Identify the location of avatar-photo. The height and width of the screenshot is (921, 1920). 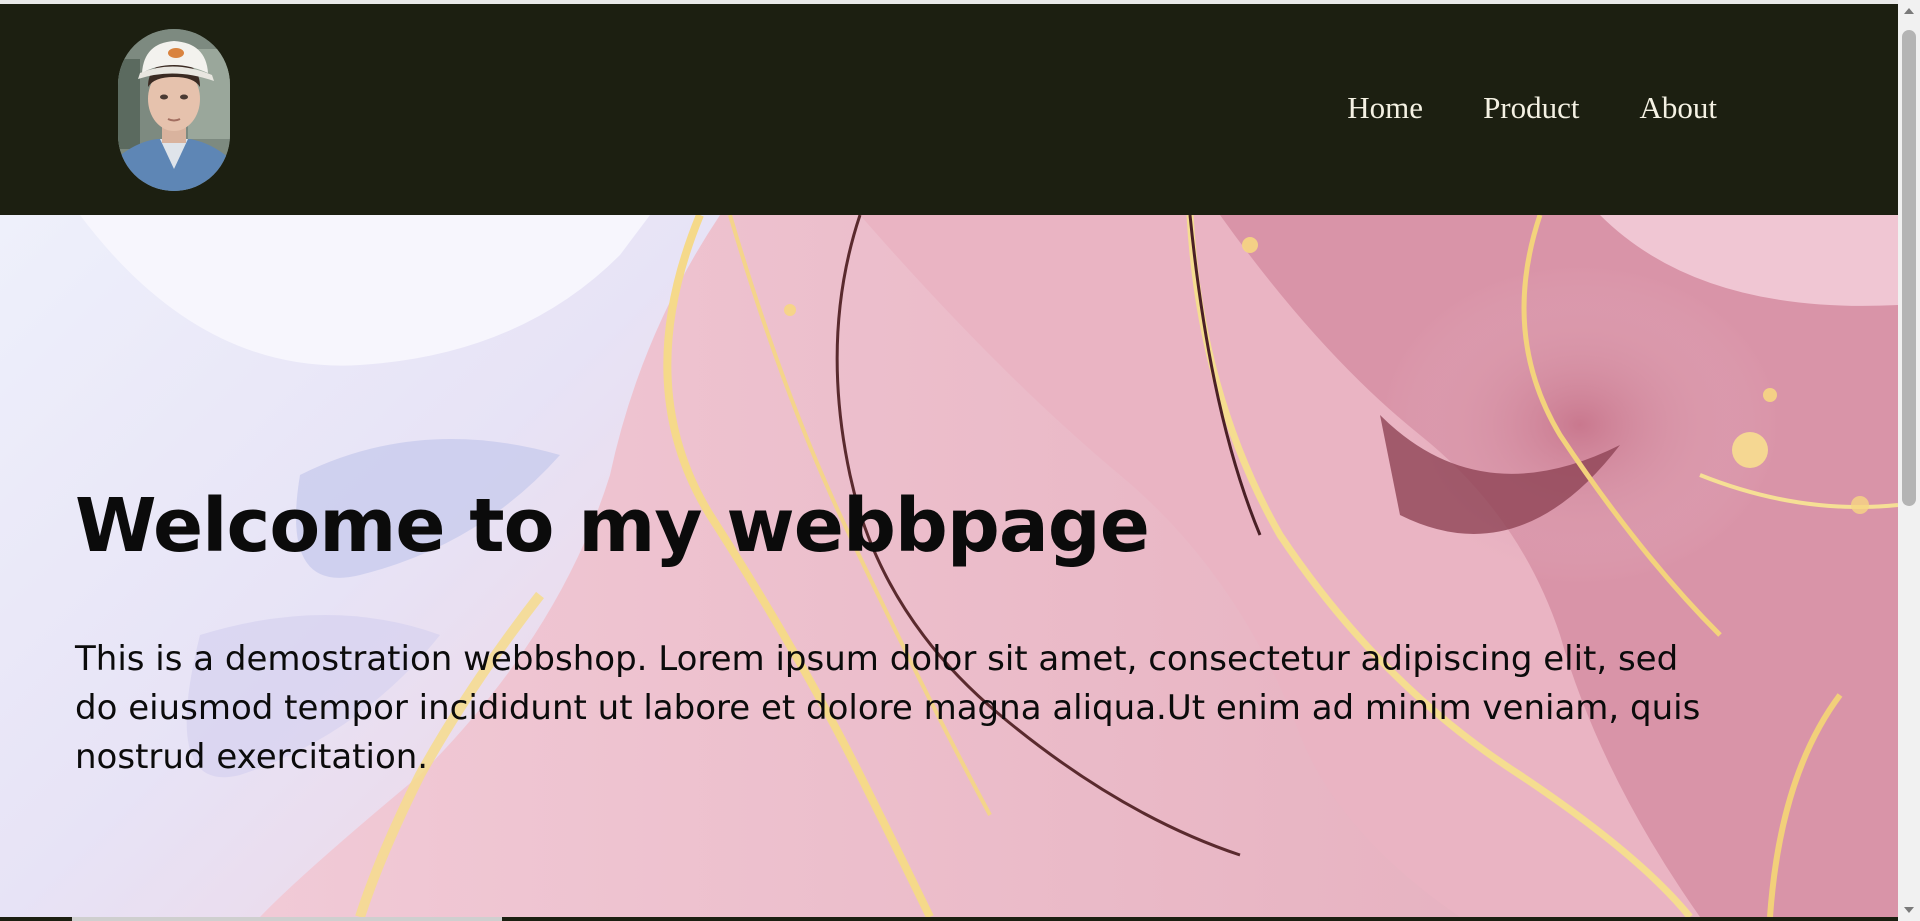
(174, 110).